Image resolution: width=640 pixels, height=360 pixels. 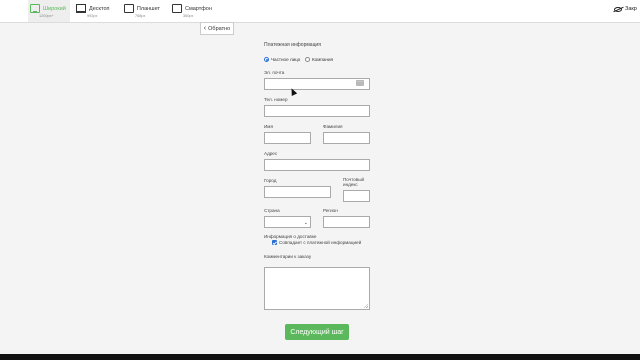 I want to click on close-label: Закр, so click(x=631, y=9).